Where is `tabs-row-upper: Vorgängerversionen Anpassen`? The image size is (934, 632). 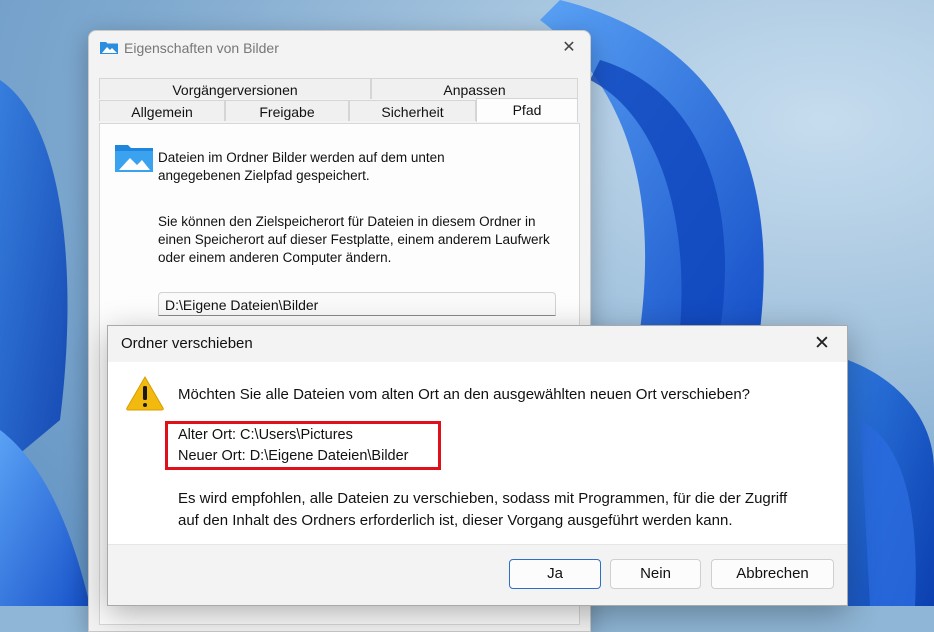 tabs-row-upper: Vorgängerversionen Anpassen is located at coordinates (338, 89).